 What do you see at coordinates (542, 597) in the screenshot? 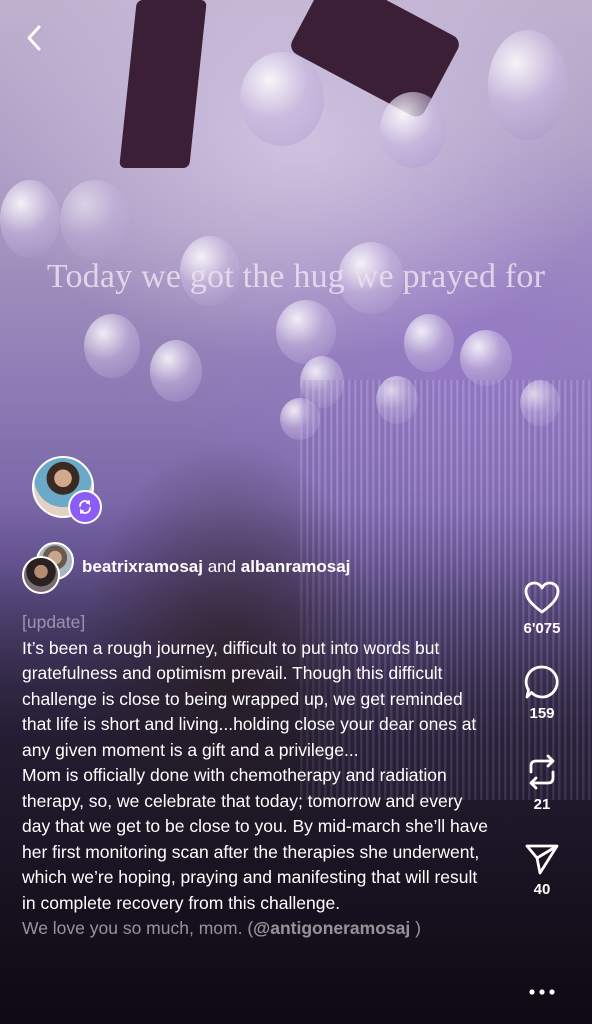
I see `heart-icon` at bounding box center [542, 597].